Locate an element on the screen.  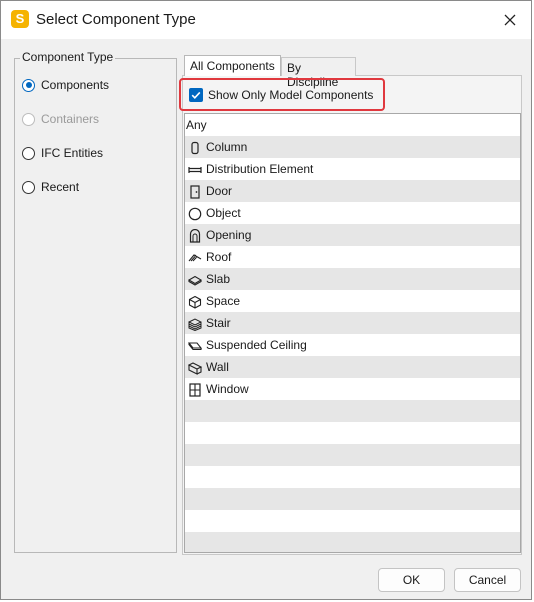
app-icon: S is located at coordinates (20, 19).